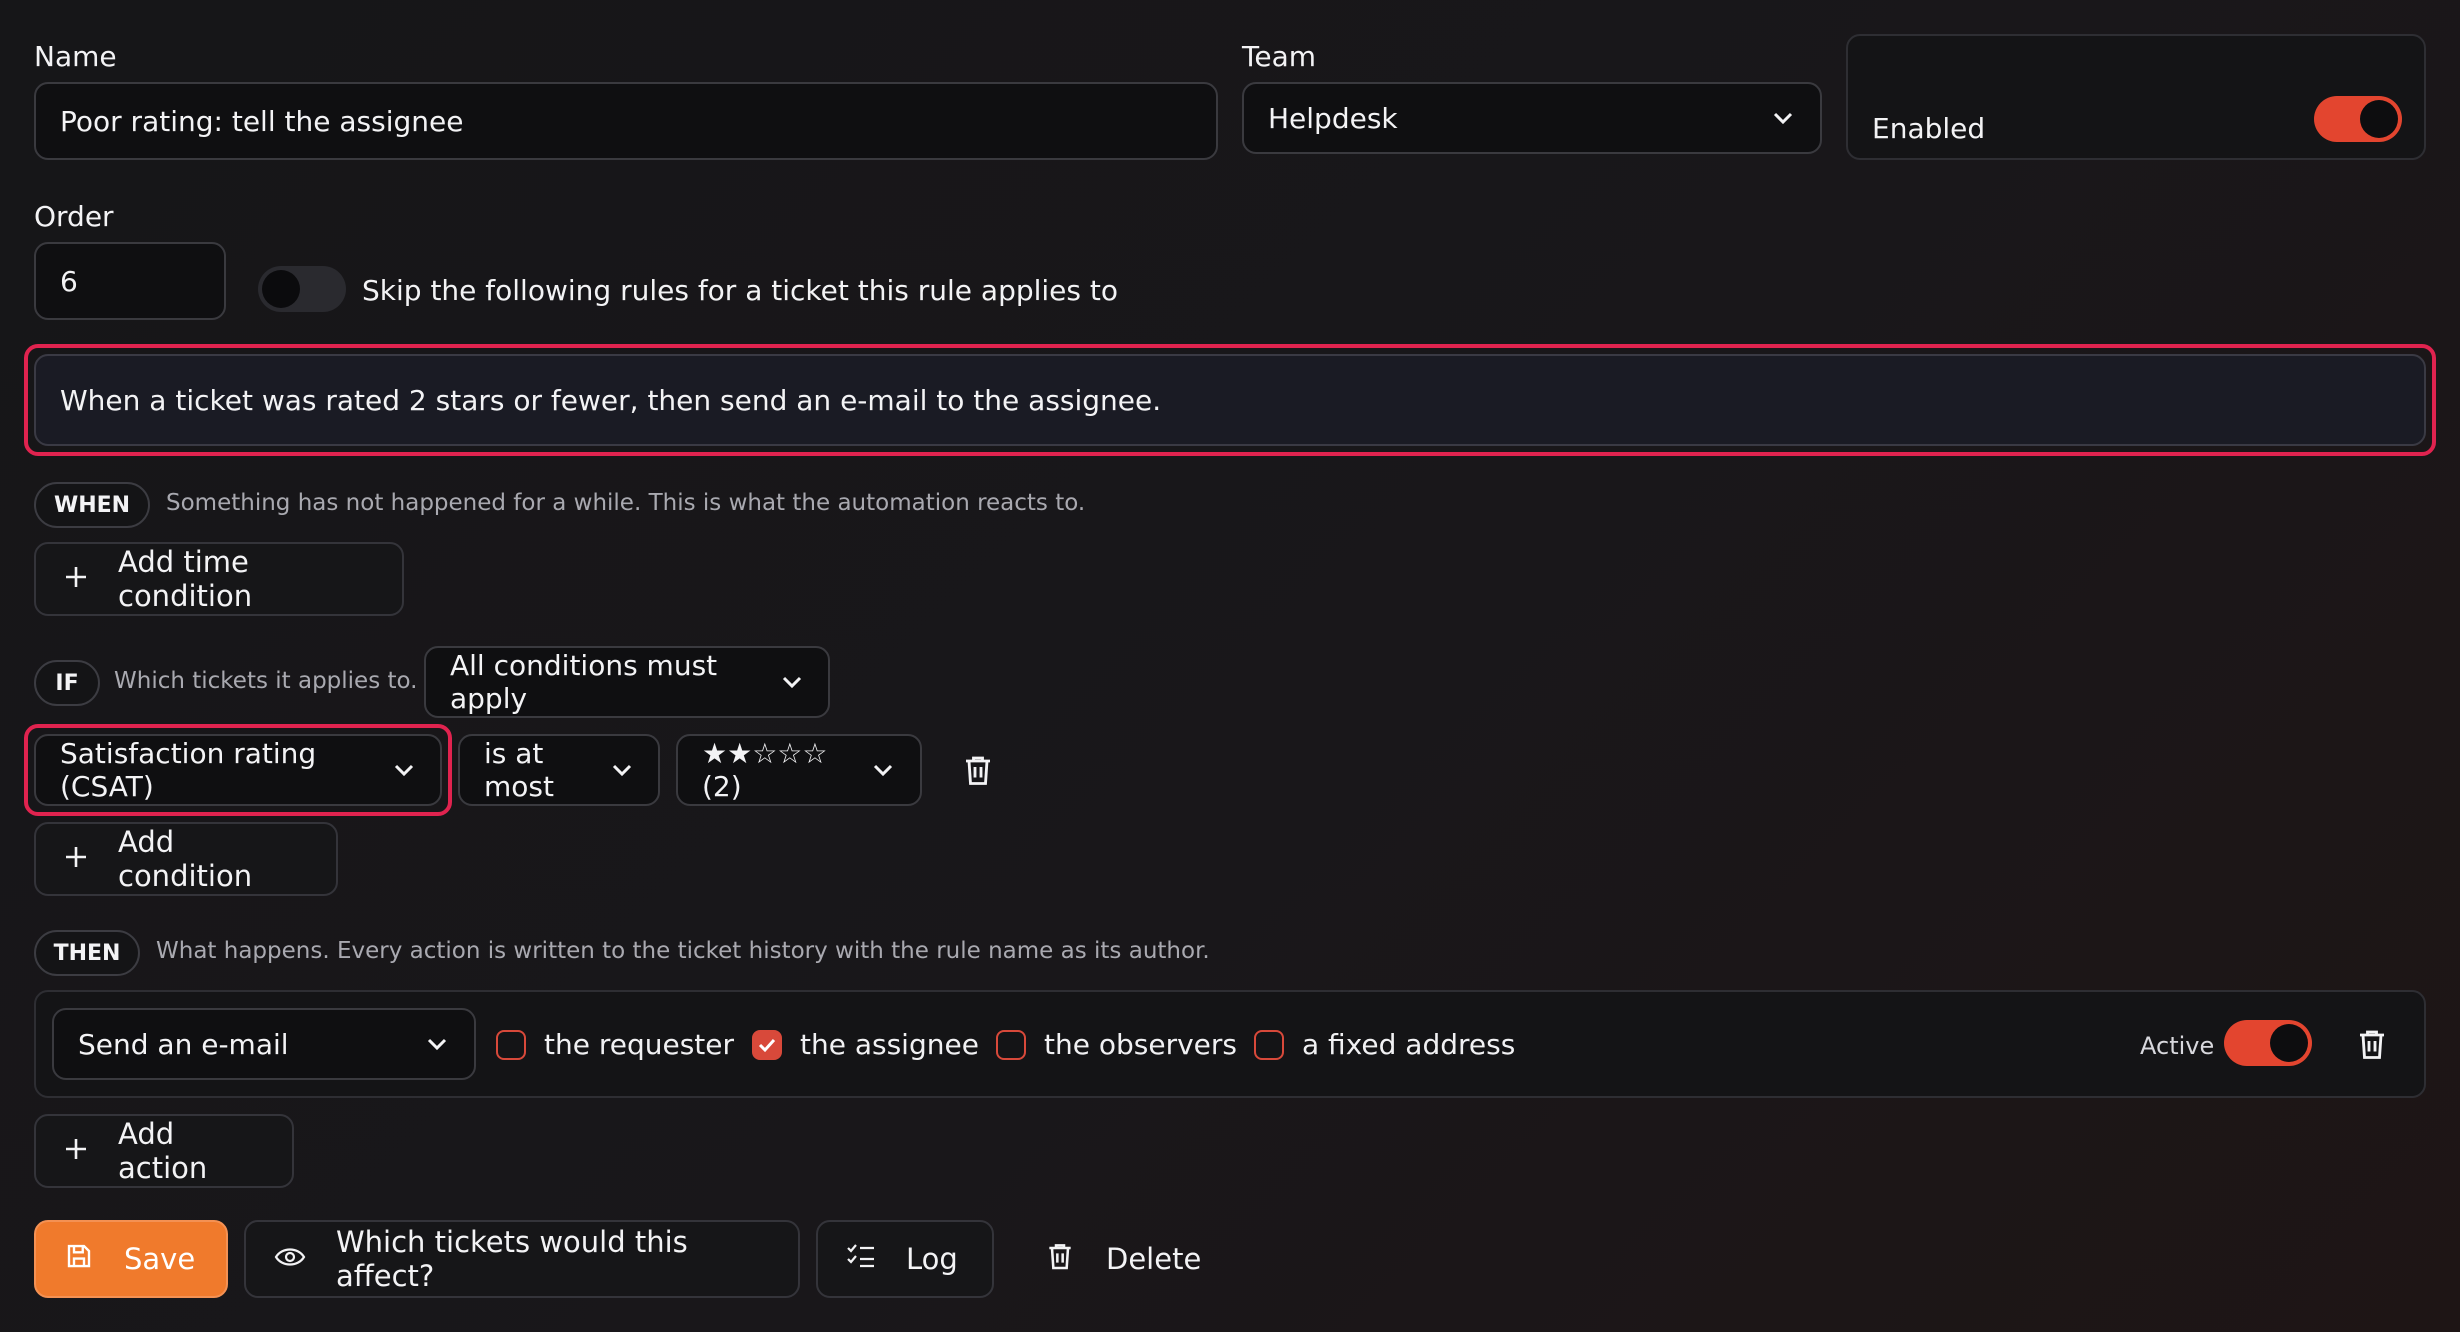  Describe the element at coordinates (584, 682) in the screenshot. I see `if-mode-value: All conditions must apply` at that location.